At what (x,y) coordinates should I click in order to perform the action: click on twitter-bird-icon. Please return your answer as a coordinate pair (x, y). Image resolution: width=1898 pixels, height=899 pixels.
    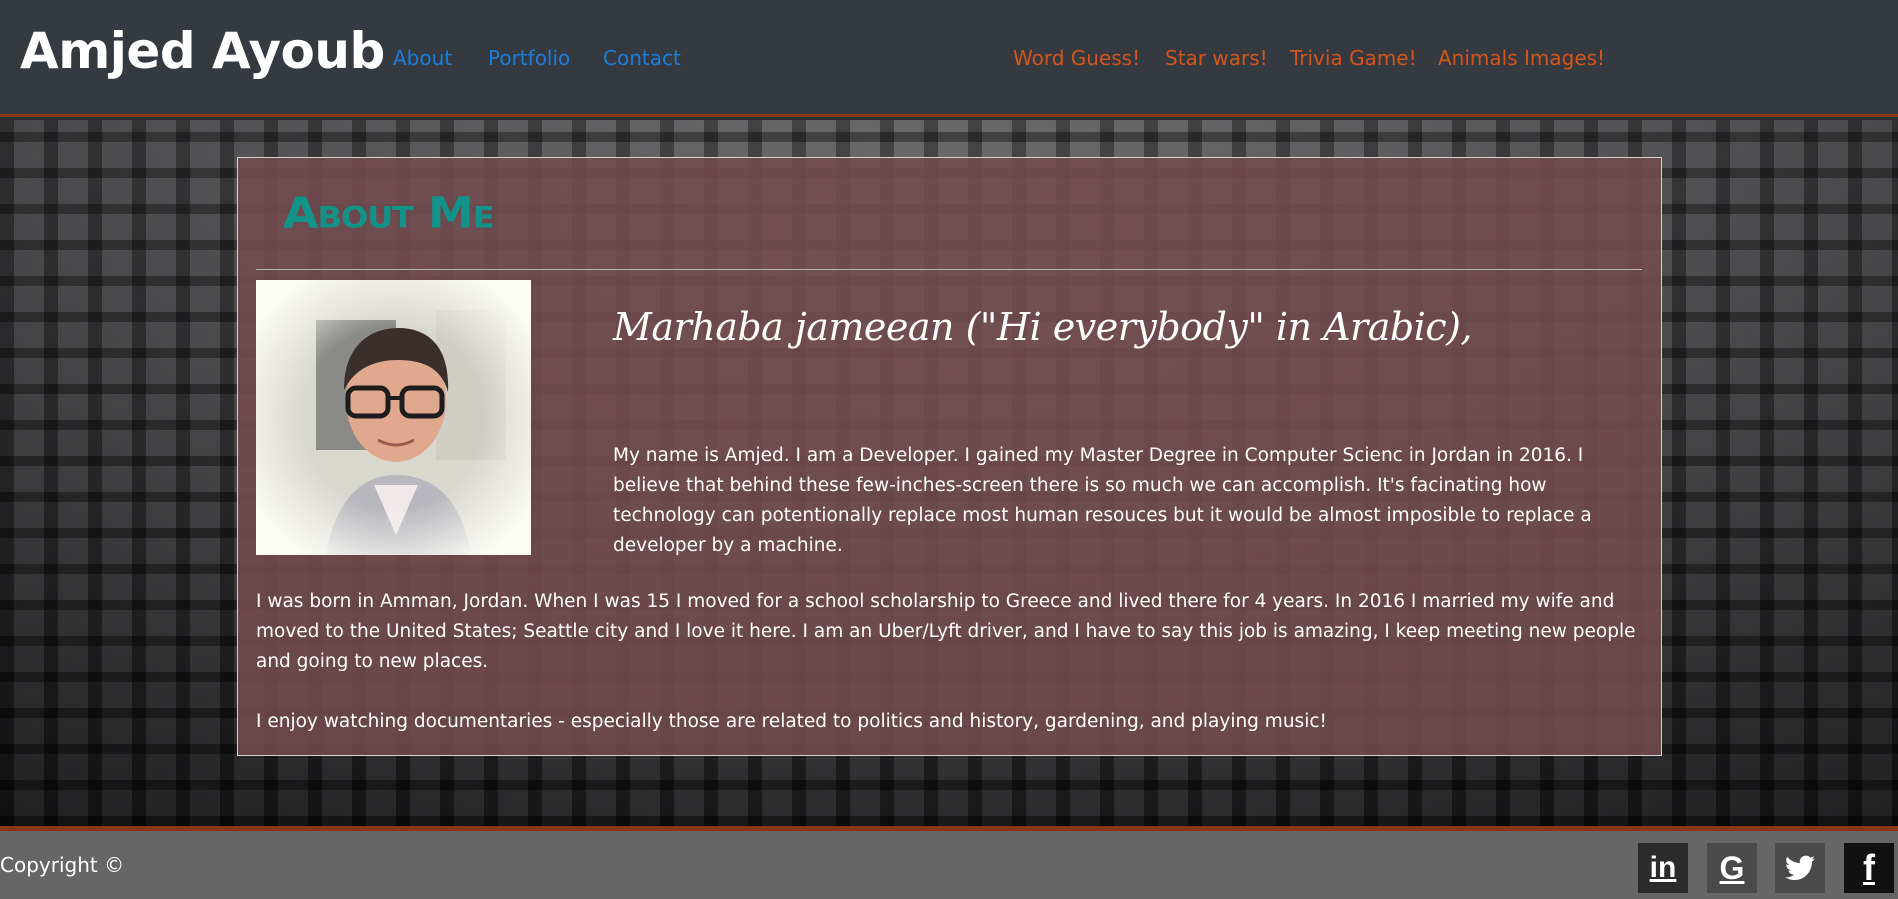
    Looking at the image, I should click on (1800, 867).